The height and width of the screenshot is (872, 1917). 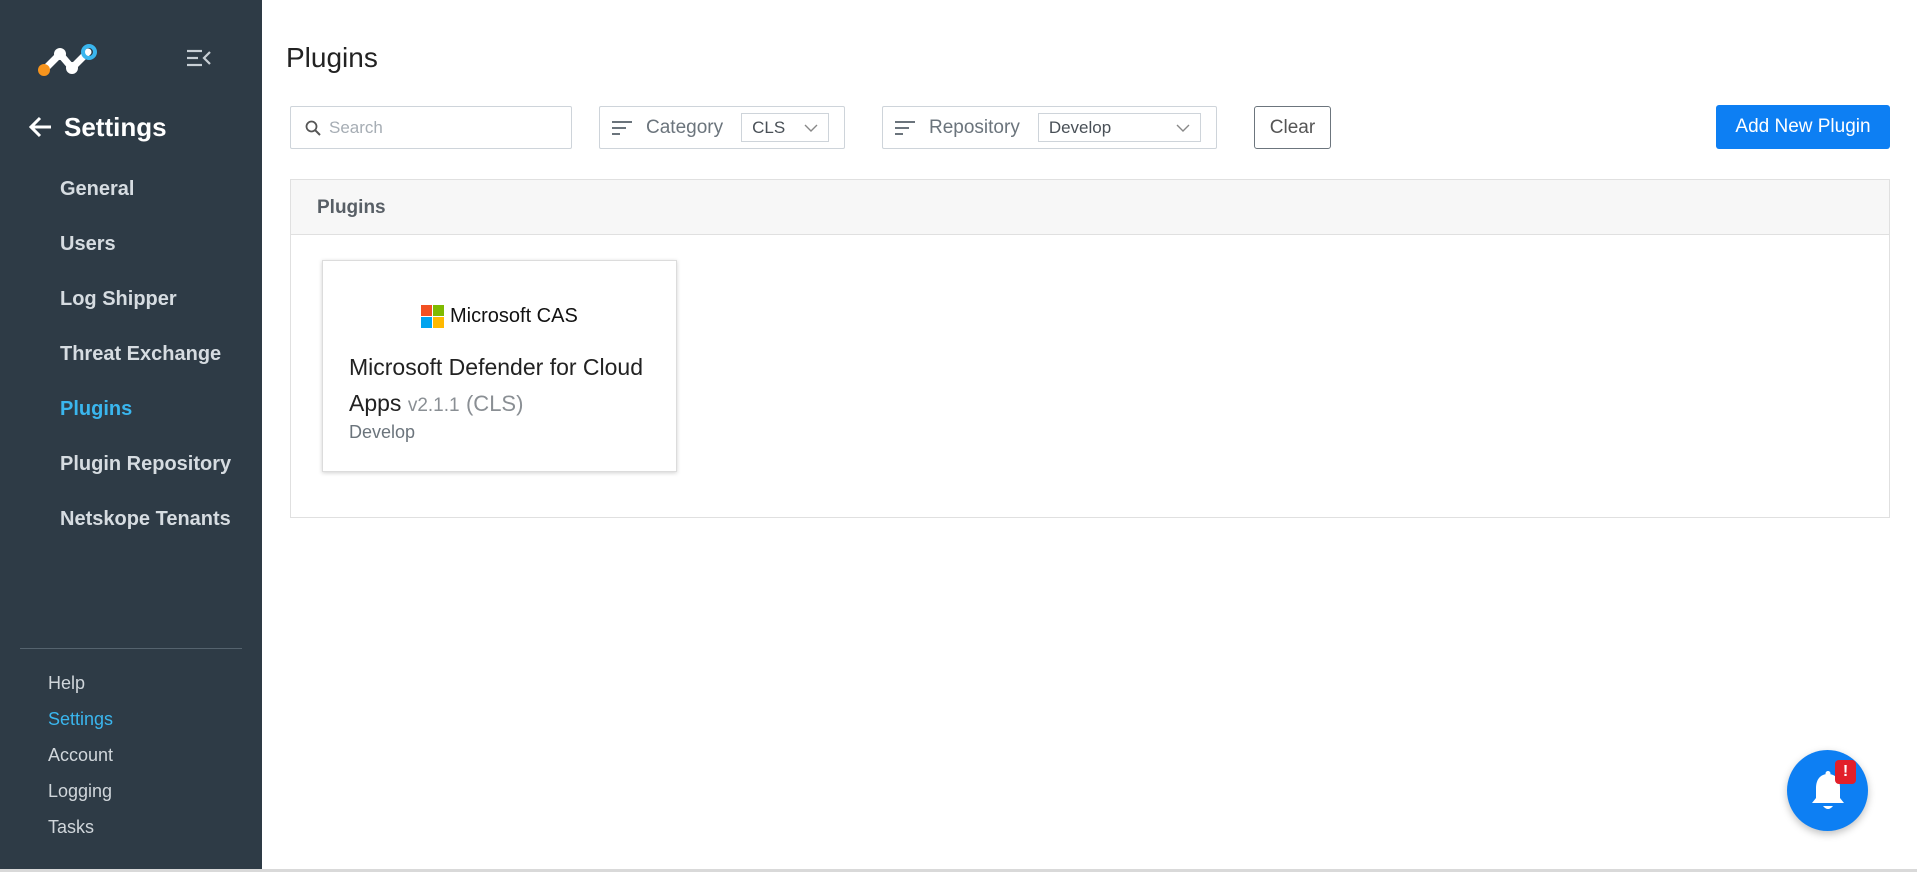 What do you see at coordinates (115, 126) in the screenshot?
I see `sidebar-section-title: Settings` at bounding box center [115, 126].